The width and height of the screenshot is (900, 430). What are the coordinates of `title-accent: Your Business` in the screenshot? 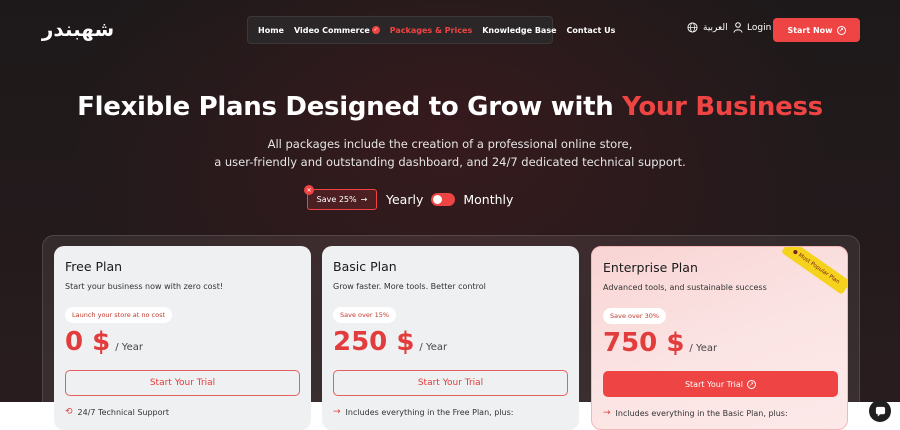 It's located at (722, 107).